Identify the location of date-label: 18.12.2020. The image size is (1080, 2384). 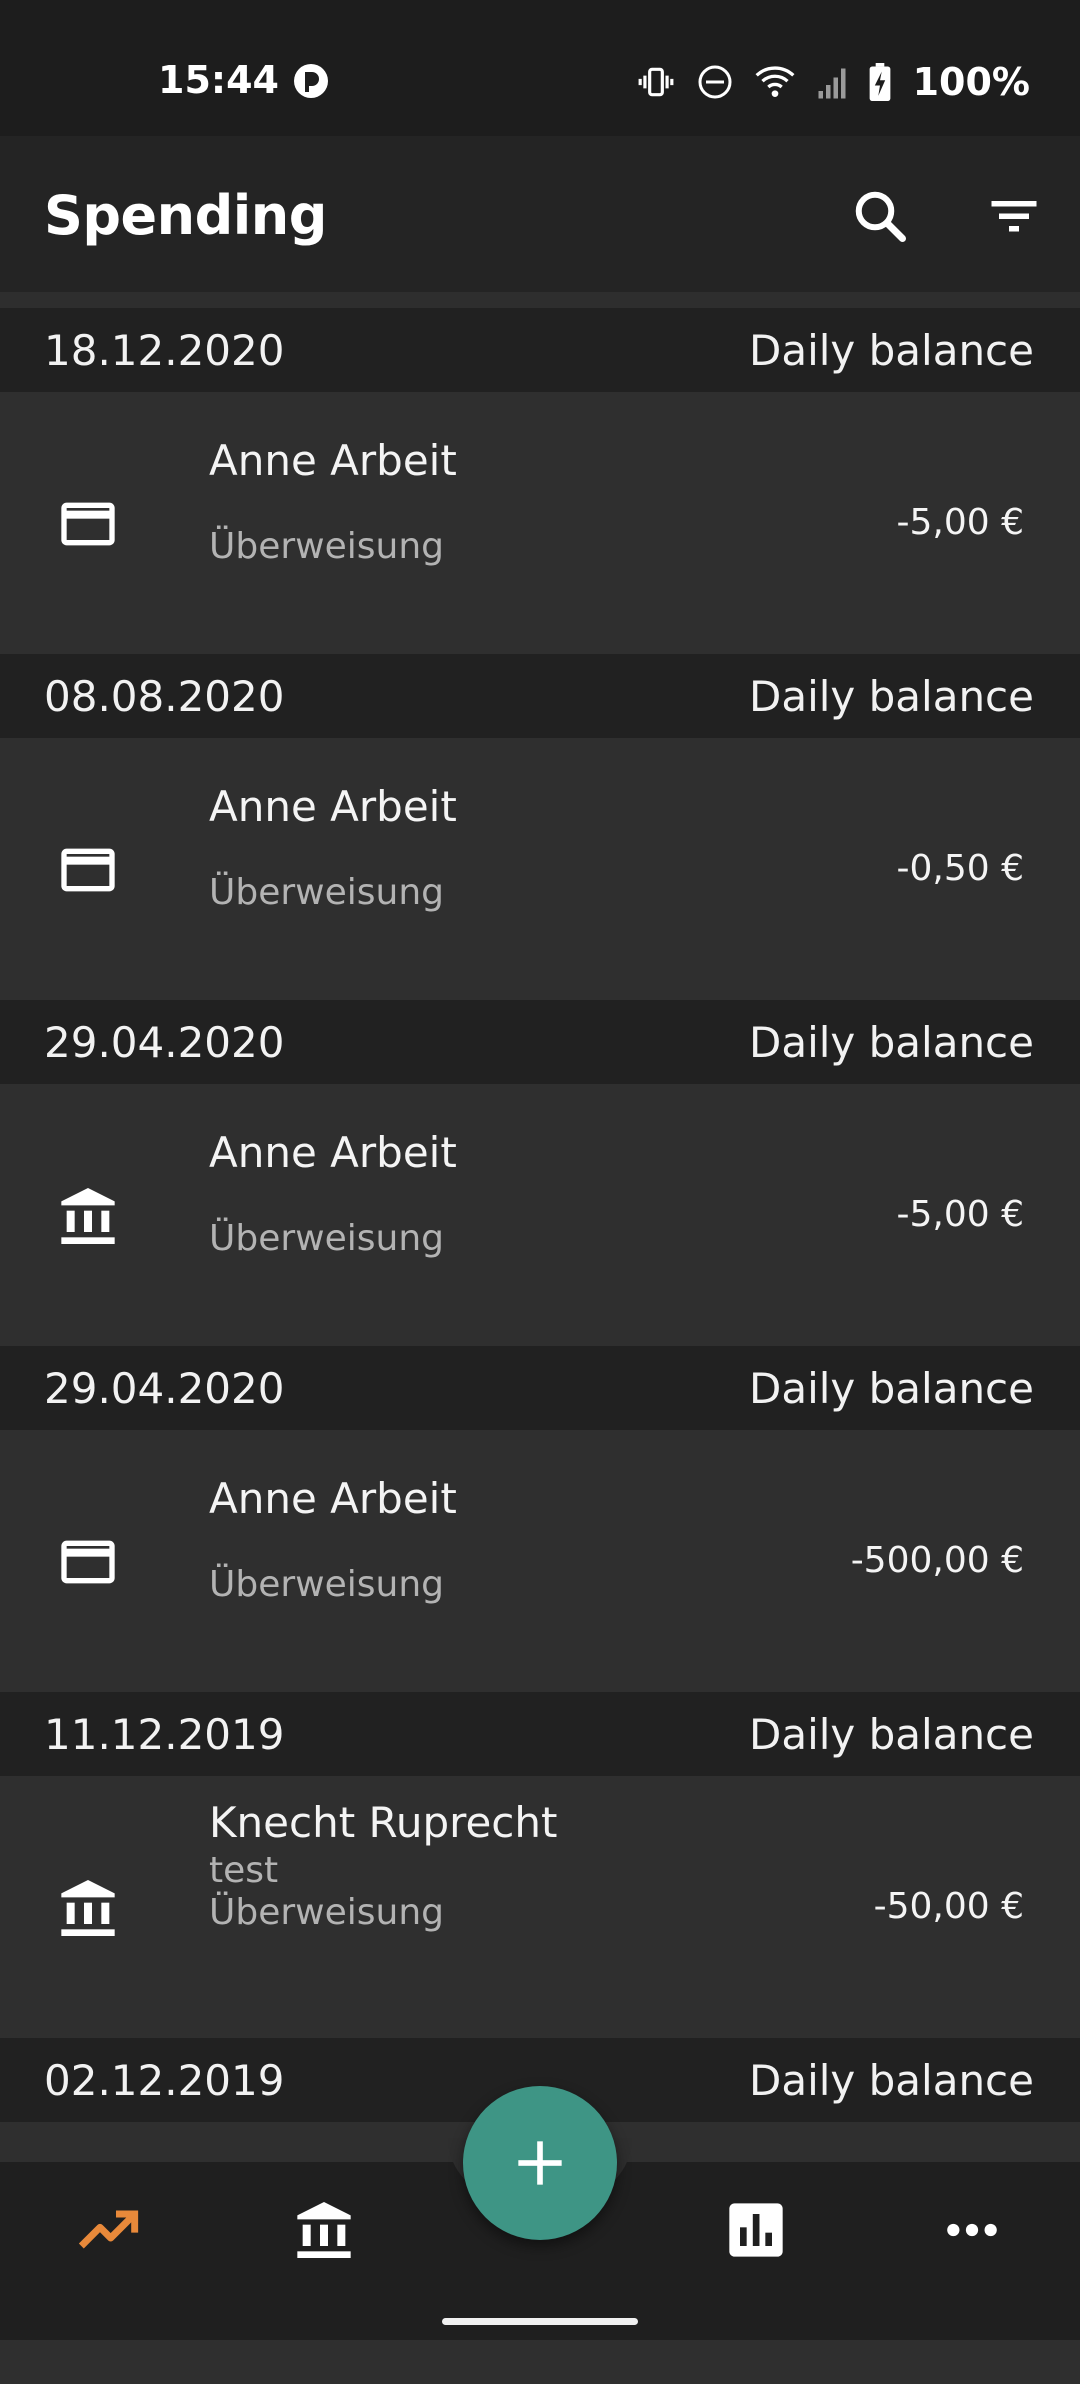
(164, 350).